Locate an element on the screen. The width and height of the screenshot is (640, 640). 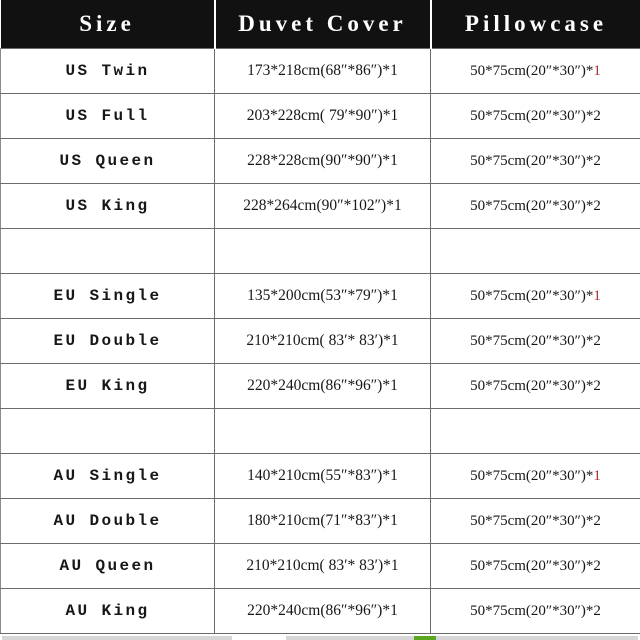
column-header-duvet-cover: Duvet Cover is located at coordinates (322, 24).